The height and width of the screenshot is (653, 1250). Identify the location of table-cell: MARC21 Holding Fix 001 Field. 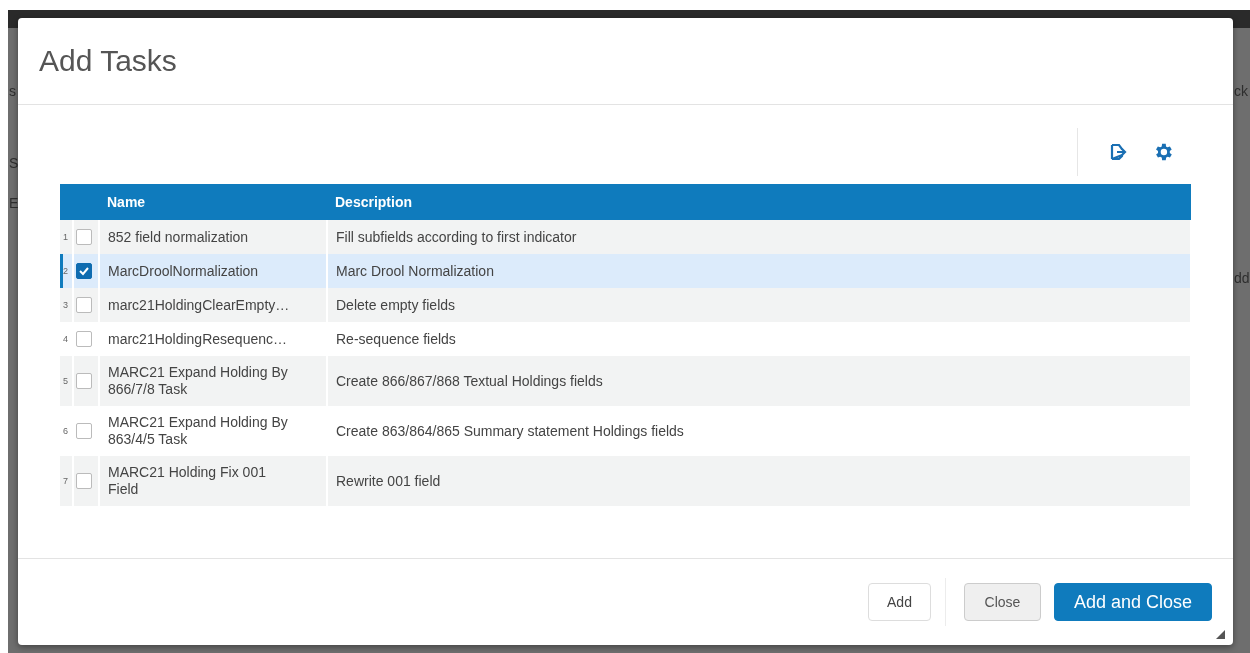
(213, 481).